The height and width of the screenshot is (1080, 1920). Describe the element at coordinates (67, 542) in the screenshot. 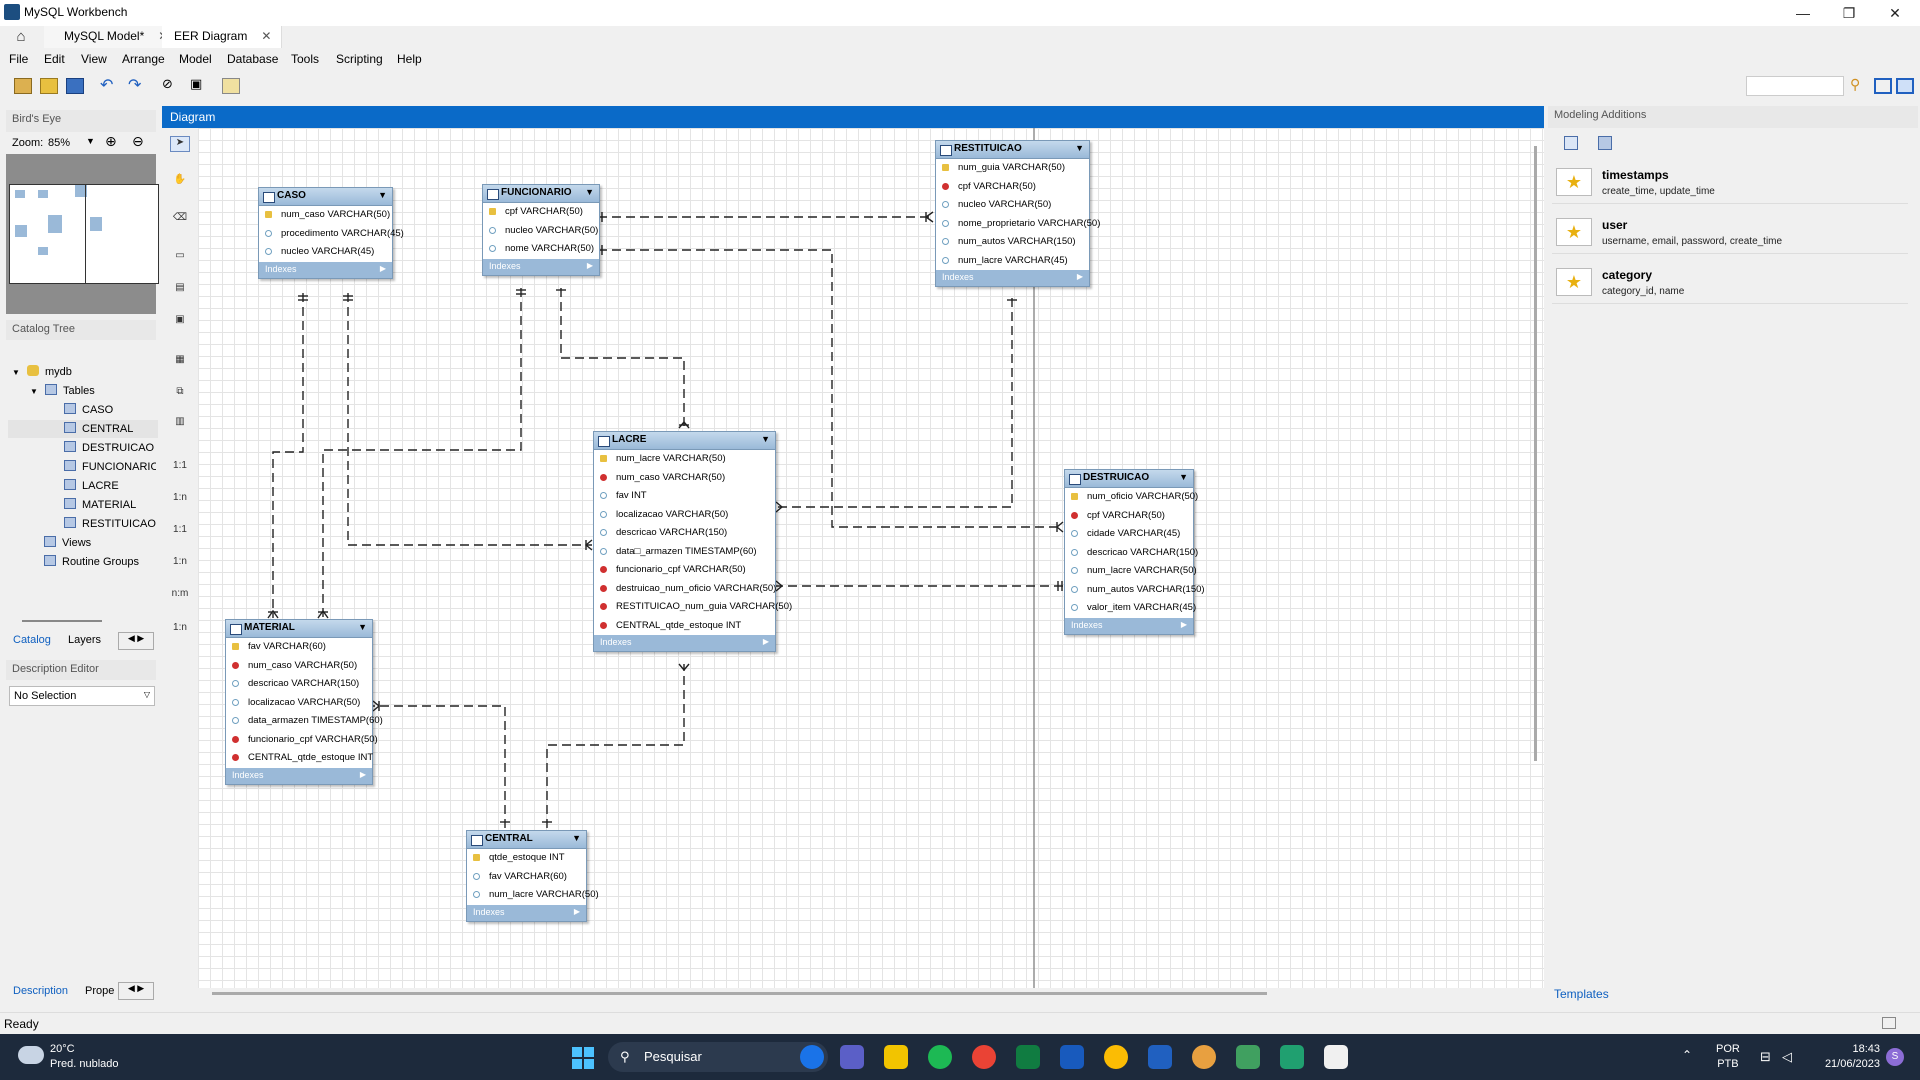

I see `tree-views: Views` at that location.